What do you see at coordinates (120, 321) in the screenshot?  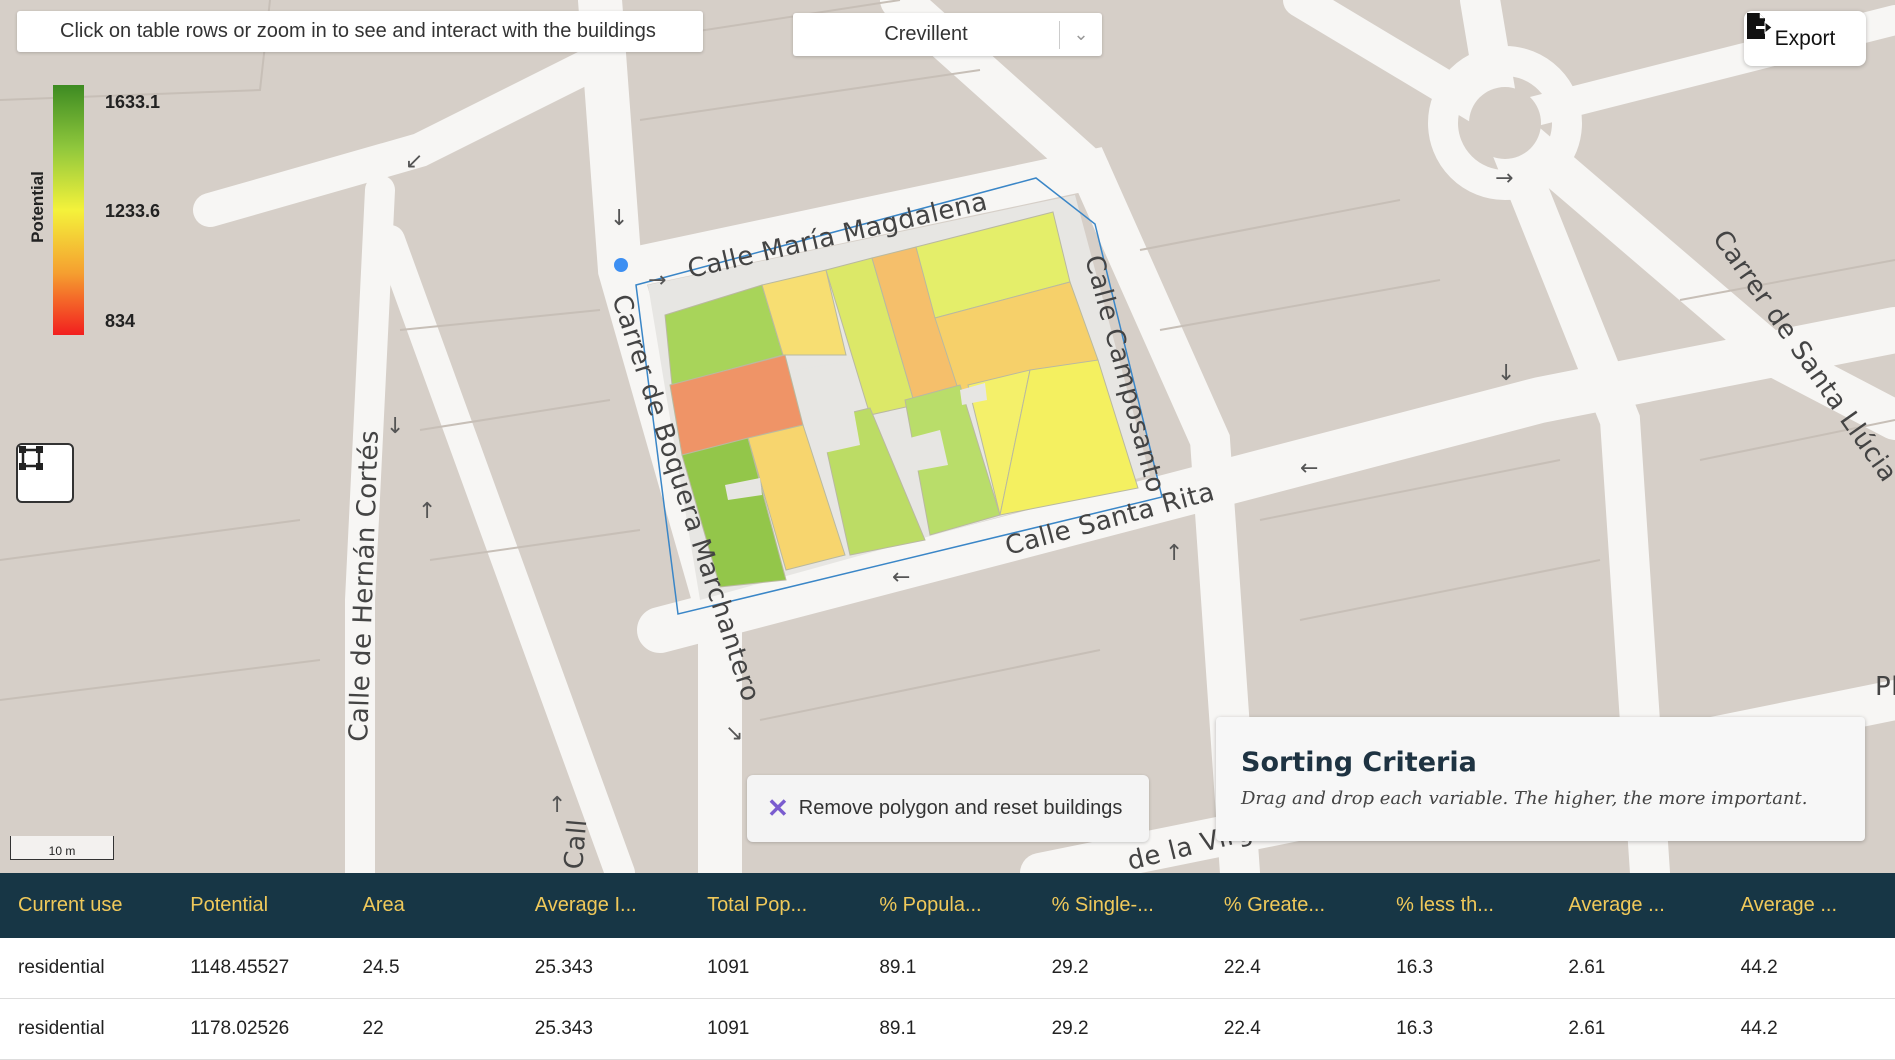 I see `legend-min-label: 834` at bounding box center [120, 321].